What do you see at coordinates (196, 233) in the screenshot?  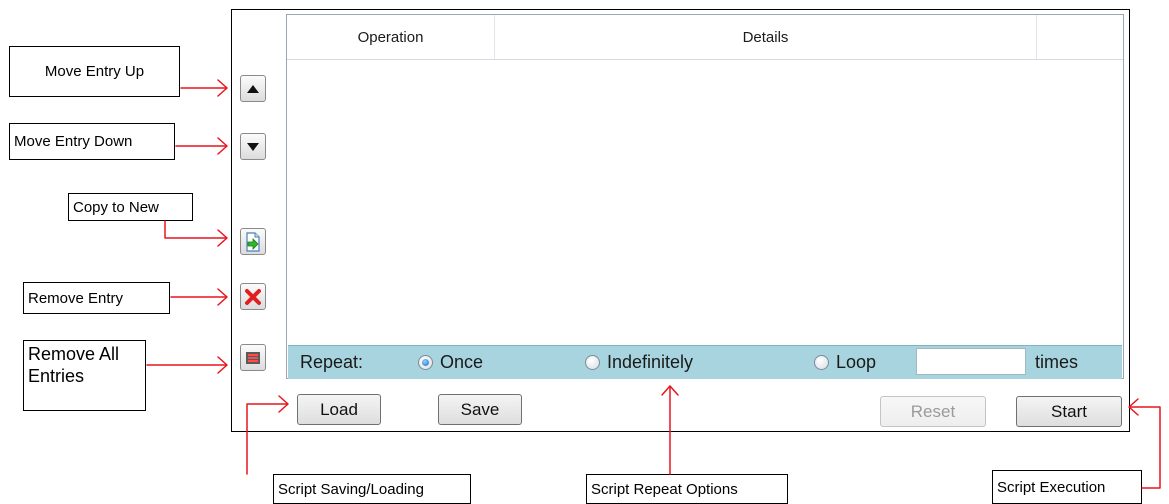 I see `arrow-copy-to-new` at bounding box center [196, 233].